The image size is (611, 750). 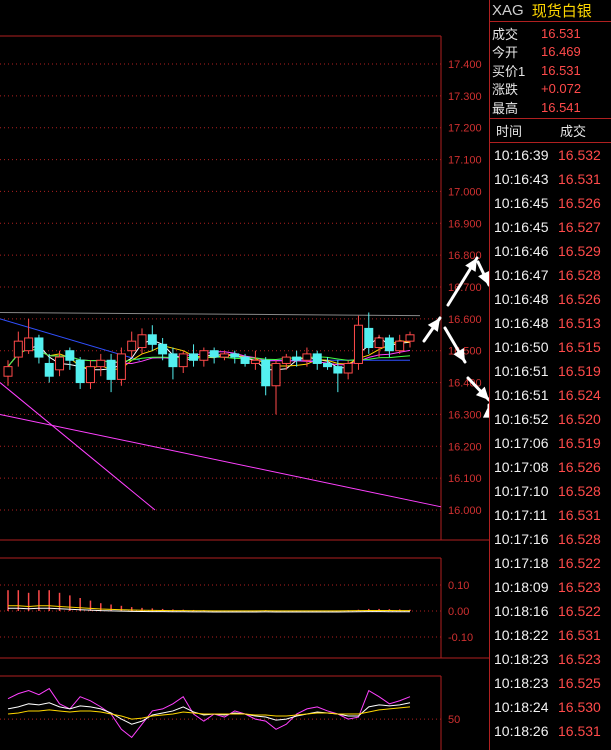 I want to click on trade-time: 10:16:51, so click(x=521, y=394).